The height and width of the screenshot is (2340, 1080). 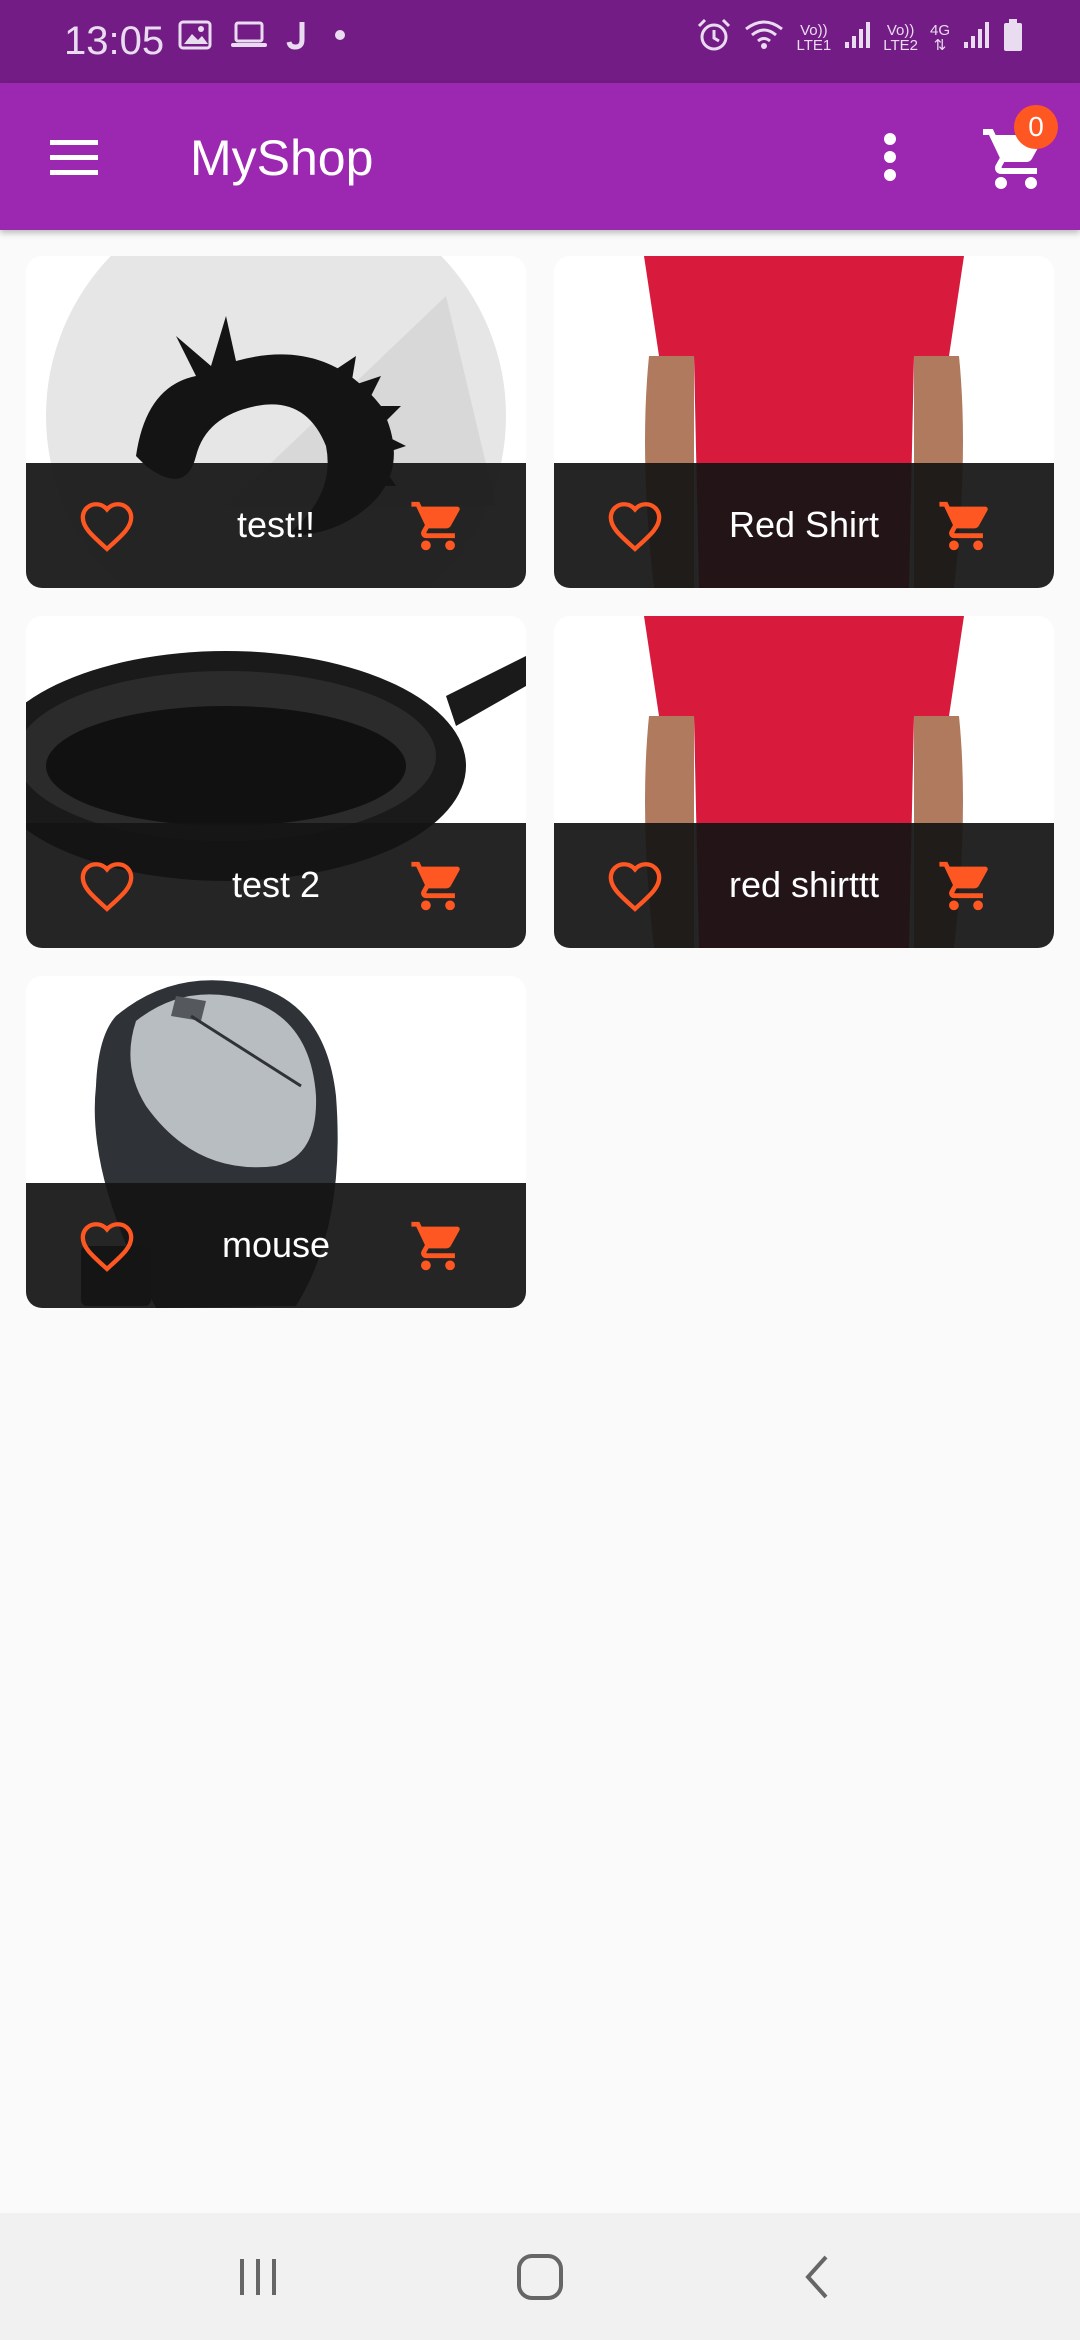 I want to click on product-title: red shirttt, so click(x=804, y=884).